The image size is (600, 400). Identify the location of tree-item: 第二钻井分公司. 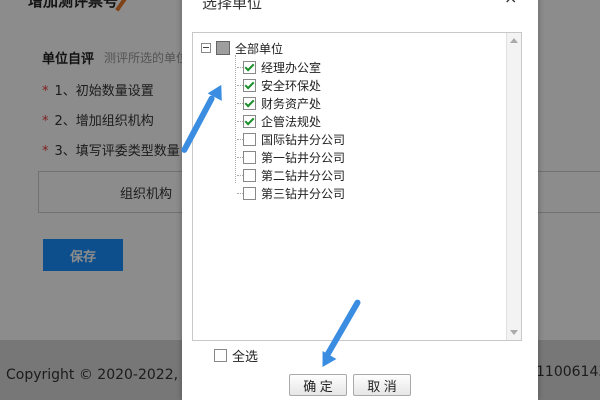
(291, 175).